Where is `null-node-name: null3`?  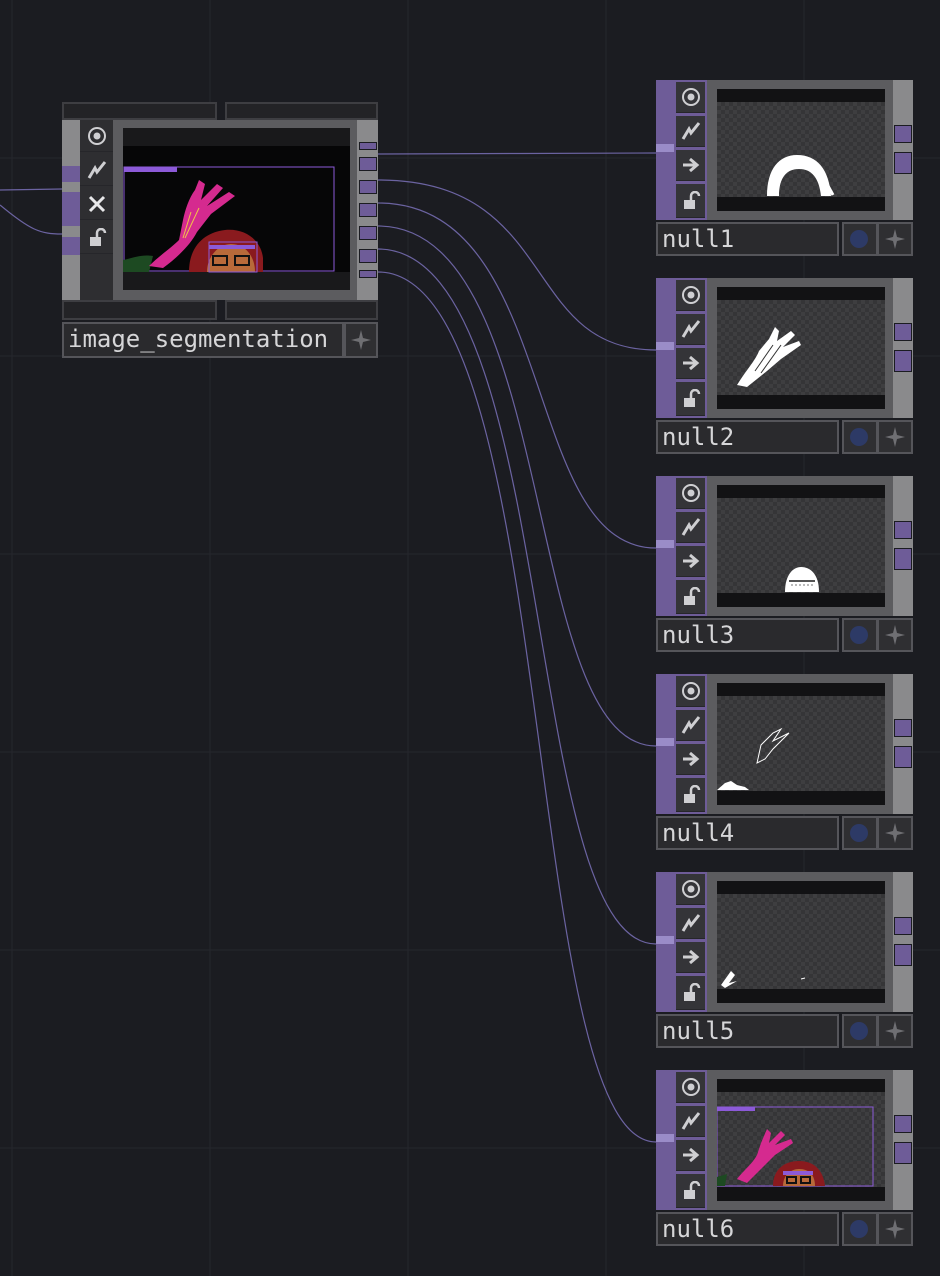 null-node-name: null3 is located at coordinates (747, 635).